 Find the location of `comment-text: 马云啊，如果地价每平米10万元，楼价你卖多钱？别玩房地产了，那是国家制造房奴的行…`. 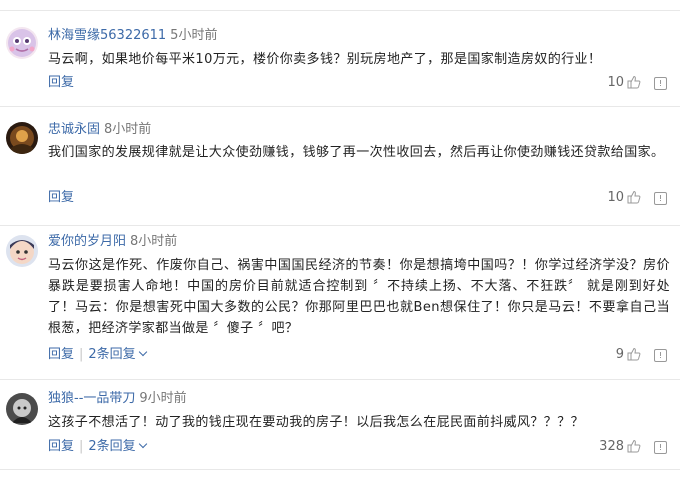

comment-text: 马云啊，如果地价每平米10万元，楼价你卖多钱？别玩房地产了，那是国家制造房奴的行… is located at coordinates (325, 59).